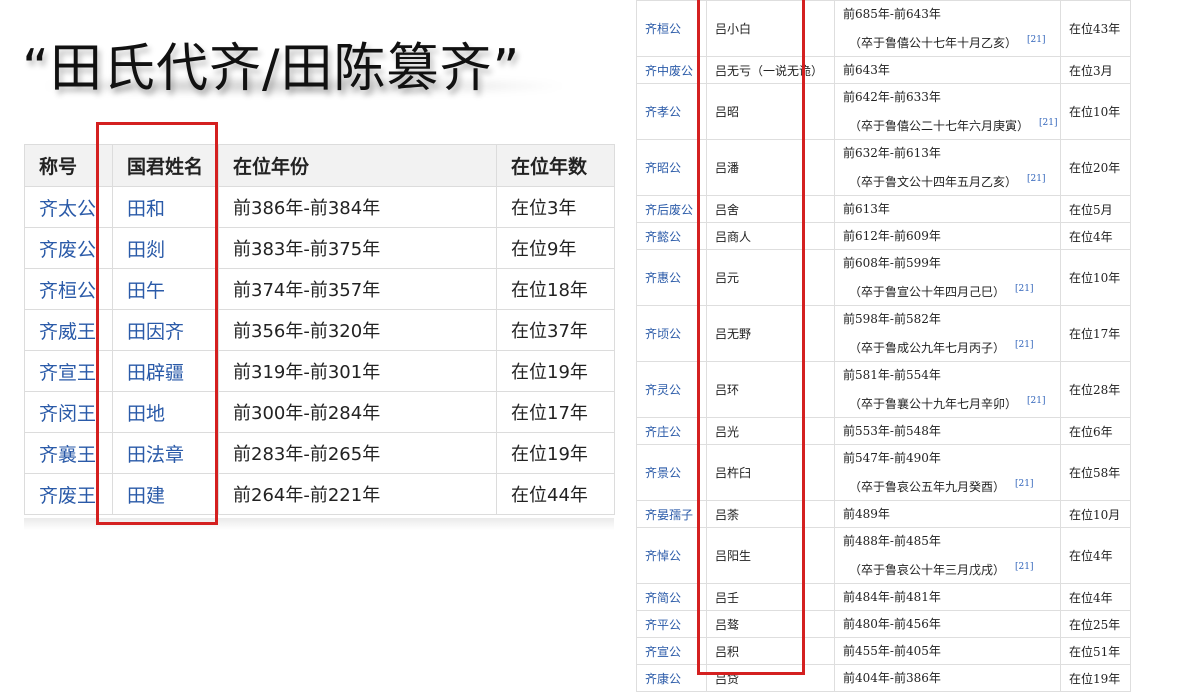 The image size is (1200, 692). I want to click on reign-length-cell: 在位3年, so click(555, 207).